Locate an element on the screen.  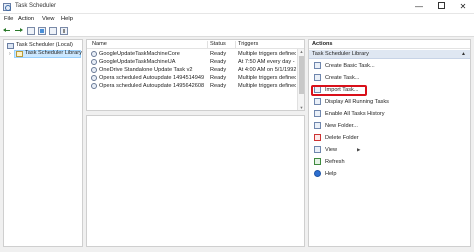
tree-item-label: Task Scheduler Library is located at coordinates (53, 53).